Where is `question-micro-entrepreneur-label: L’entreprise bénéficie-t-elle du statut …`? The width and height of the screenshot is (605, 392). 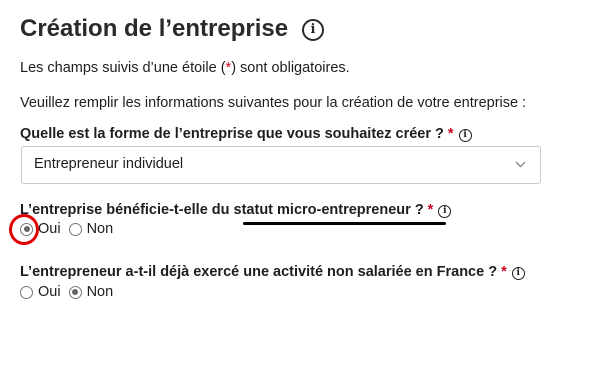
question-micro-entrepreneur-label: L’entreprise bénéficie-t-elle du statut … is located at coordinates (222, 210).